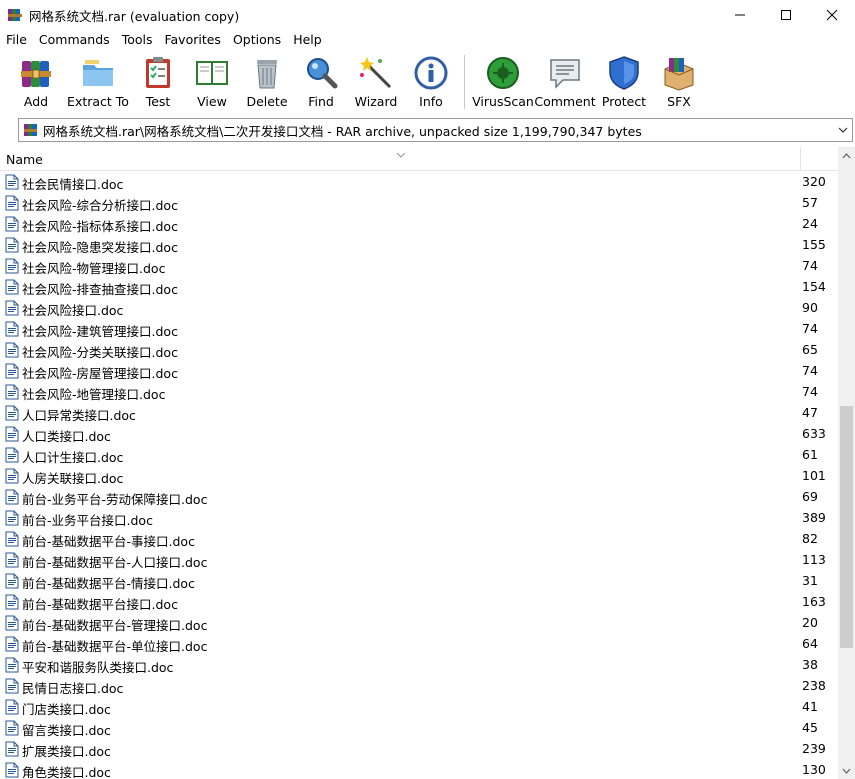 The width and height of the screenshot is (855, 779). What do you see at coordinates (814, 475) in the screenshot?
I see `file-size: 101` at bounding box center [814, 475].